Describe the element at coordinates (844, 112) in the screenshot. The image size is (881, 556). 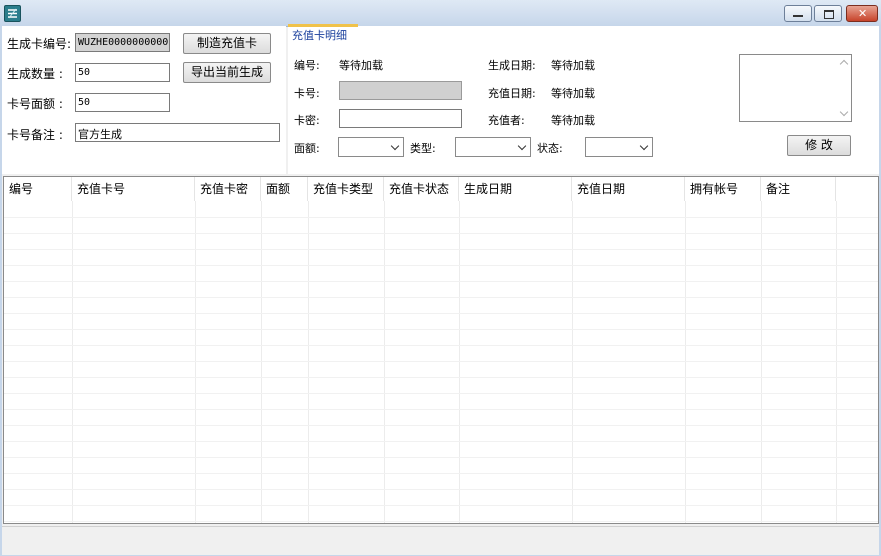
I see `scroll-down-icon` at that location.